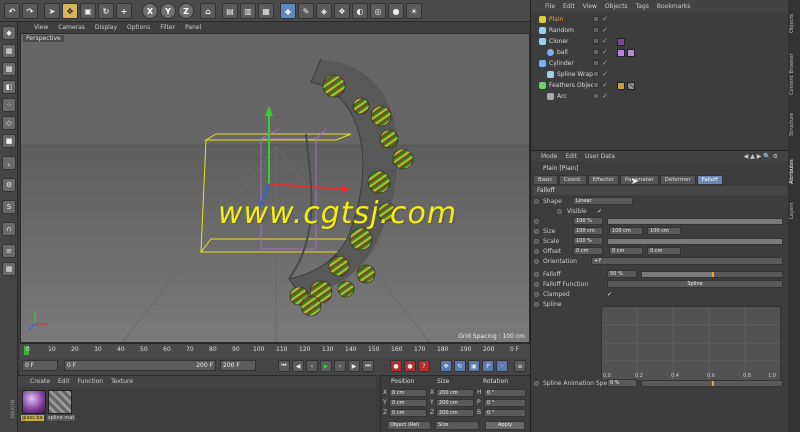 This screenshot has height=432, width=800. Describe the element at coordinates (186, 11) in the screenshot. I see `z-axis-button: Z` at that location.